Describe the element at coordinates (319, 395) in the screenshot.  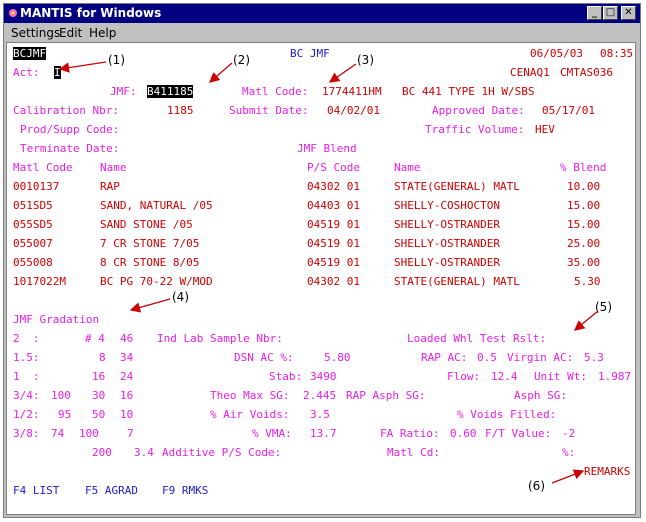
I see `theo-max-sg-value: 2.445` at that location.